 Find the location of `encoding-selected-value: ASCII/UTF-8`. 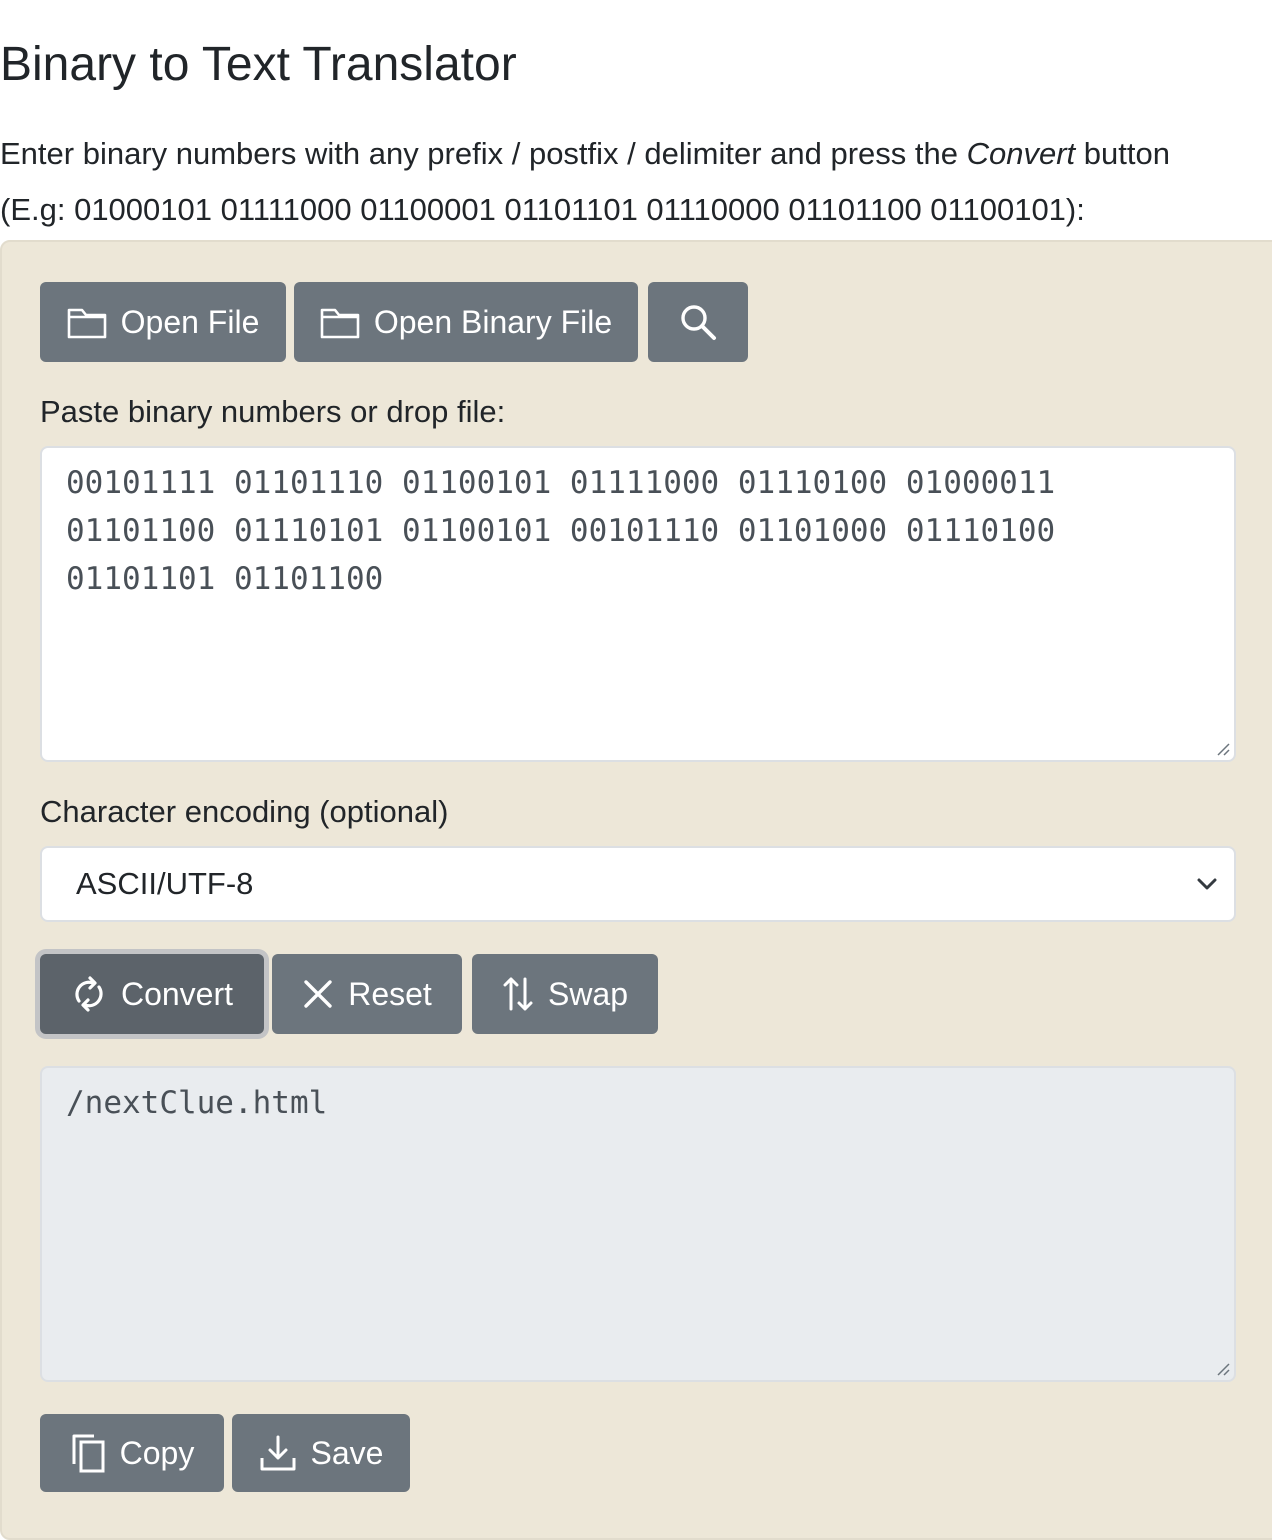

encoding-selected-value: ASCII/UTF-8 is located at coordinates (165, 883).